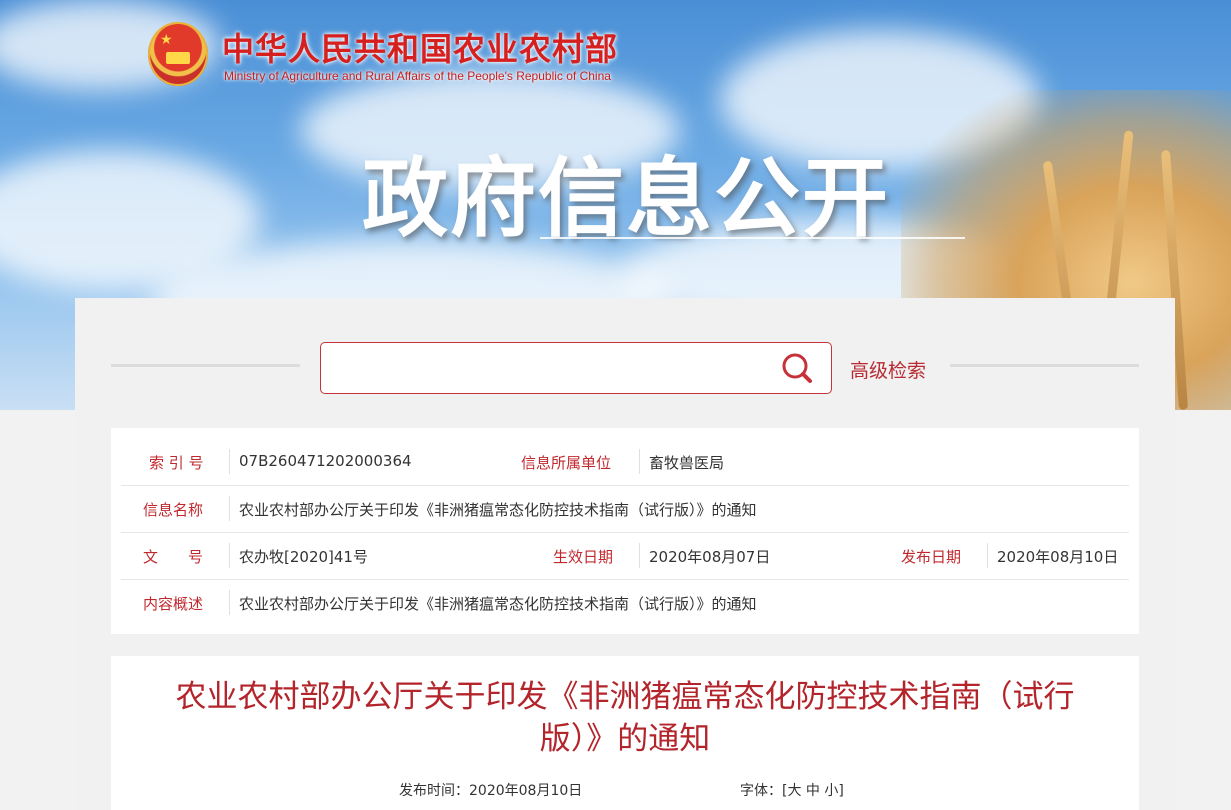 Image resolution: width=1231 pixels, height=810 pixels. I want to click on index-value: 07B260471202000364, so click(325, 461).